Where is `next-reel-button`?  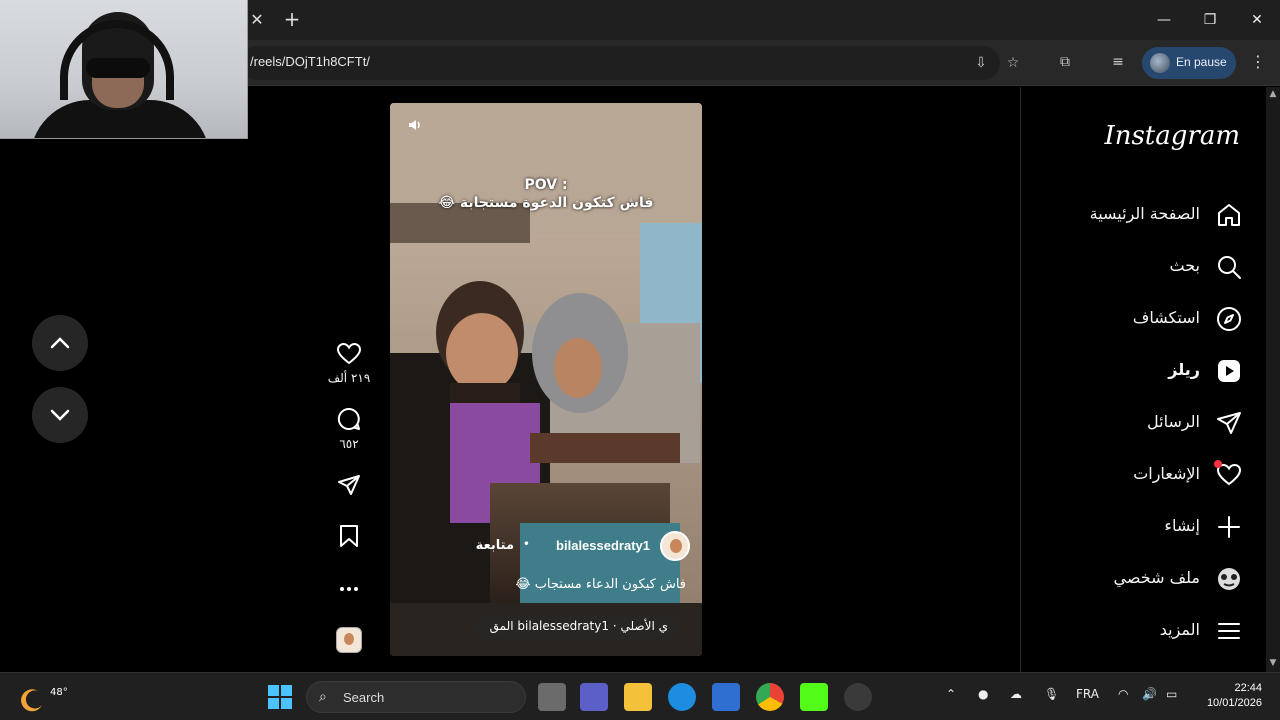 next-reel-button is located at coordinates (60, 415).